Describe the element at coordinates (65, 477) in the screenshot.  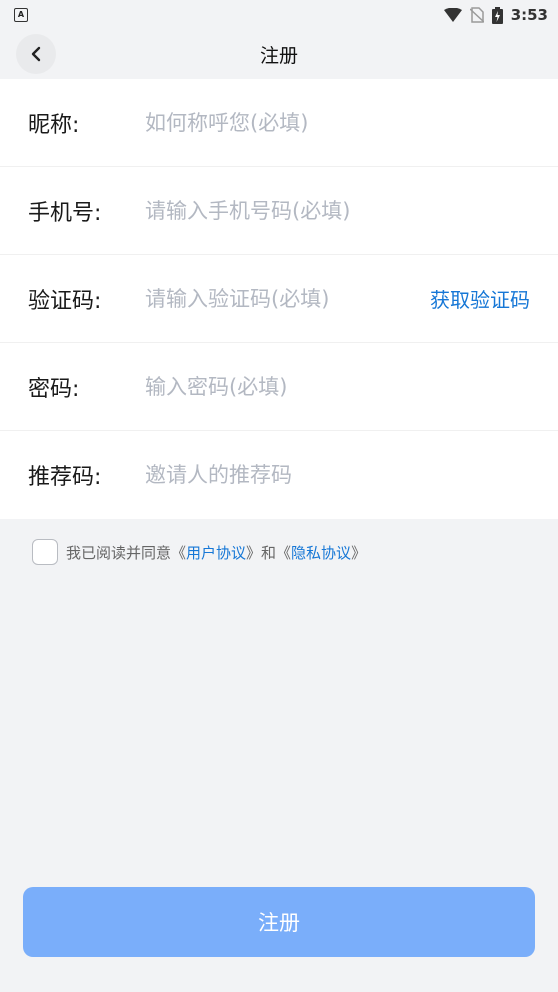
I see `referral-code-label: 推荐码:` at that location.